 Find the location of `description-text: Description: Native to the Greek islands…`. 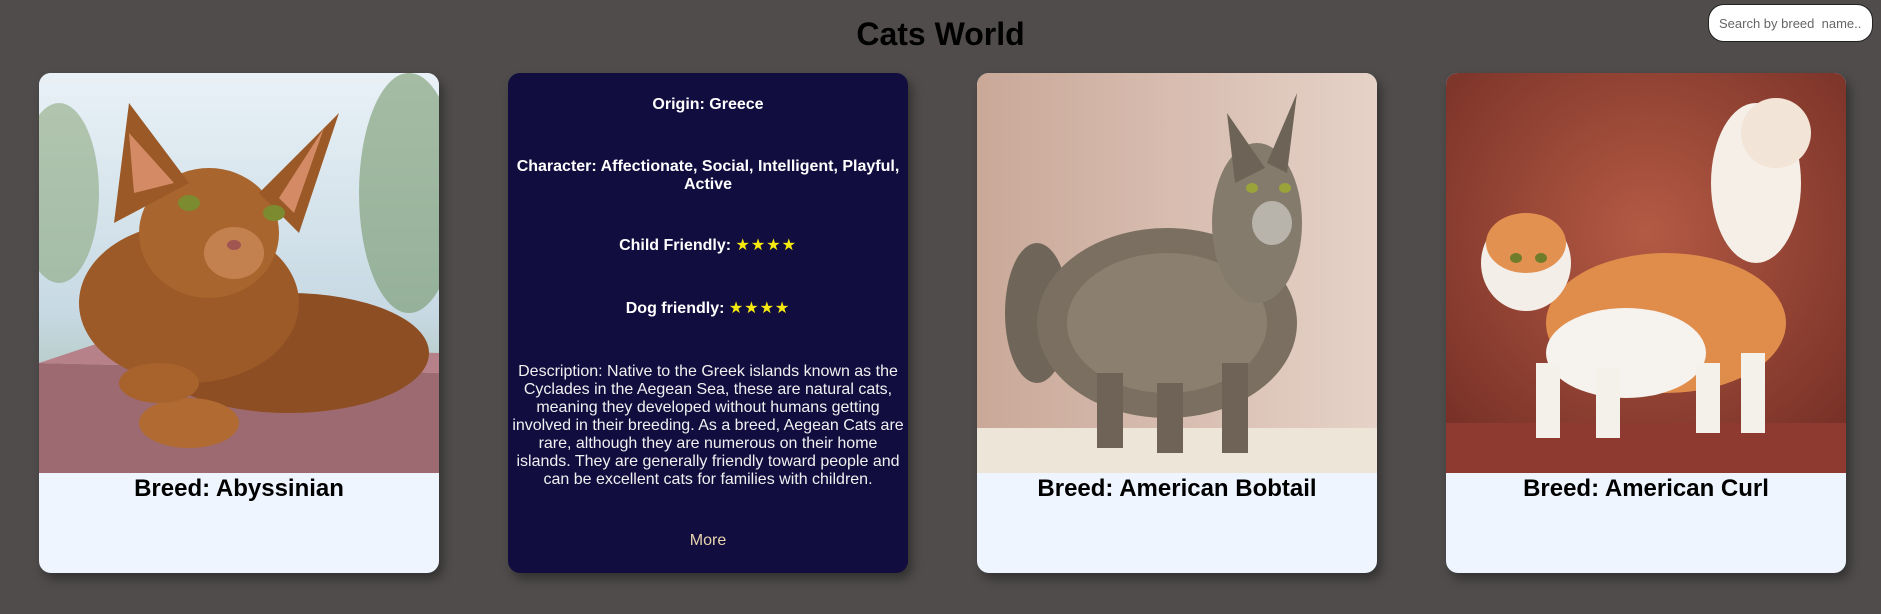

description-text: Description: Native to the Greek islands… is located at coordinates (708, 425).